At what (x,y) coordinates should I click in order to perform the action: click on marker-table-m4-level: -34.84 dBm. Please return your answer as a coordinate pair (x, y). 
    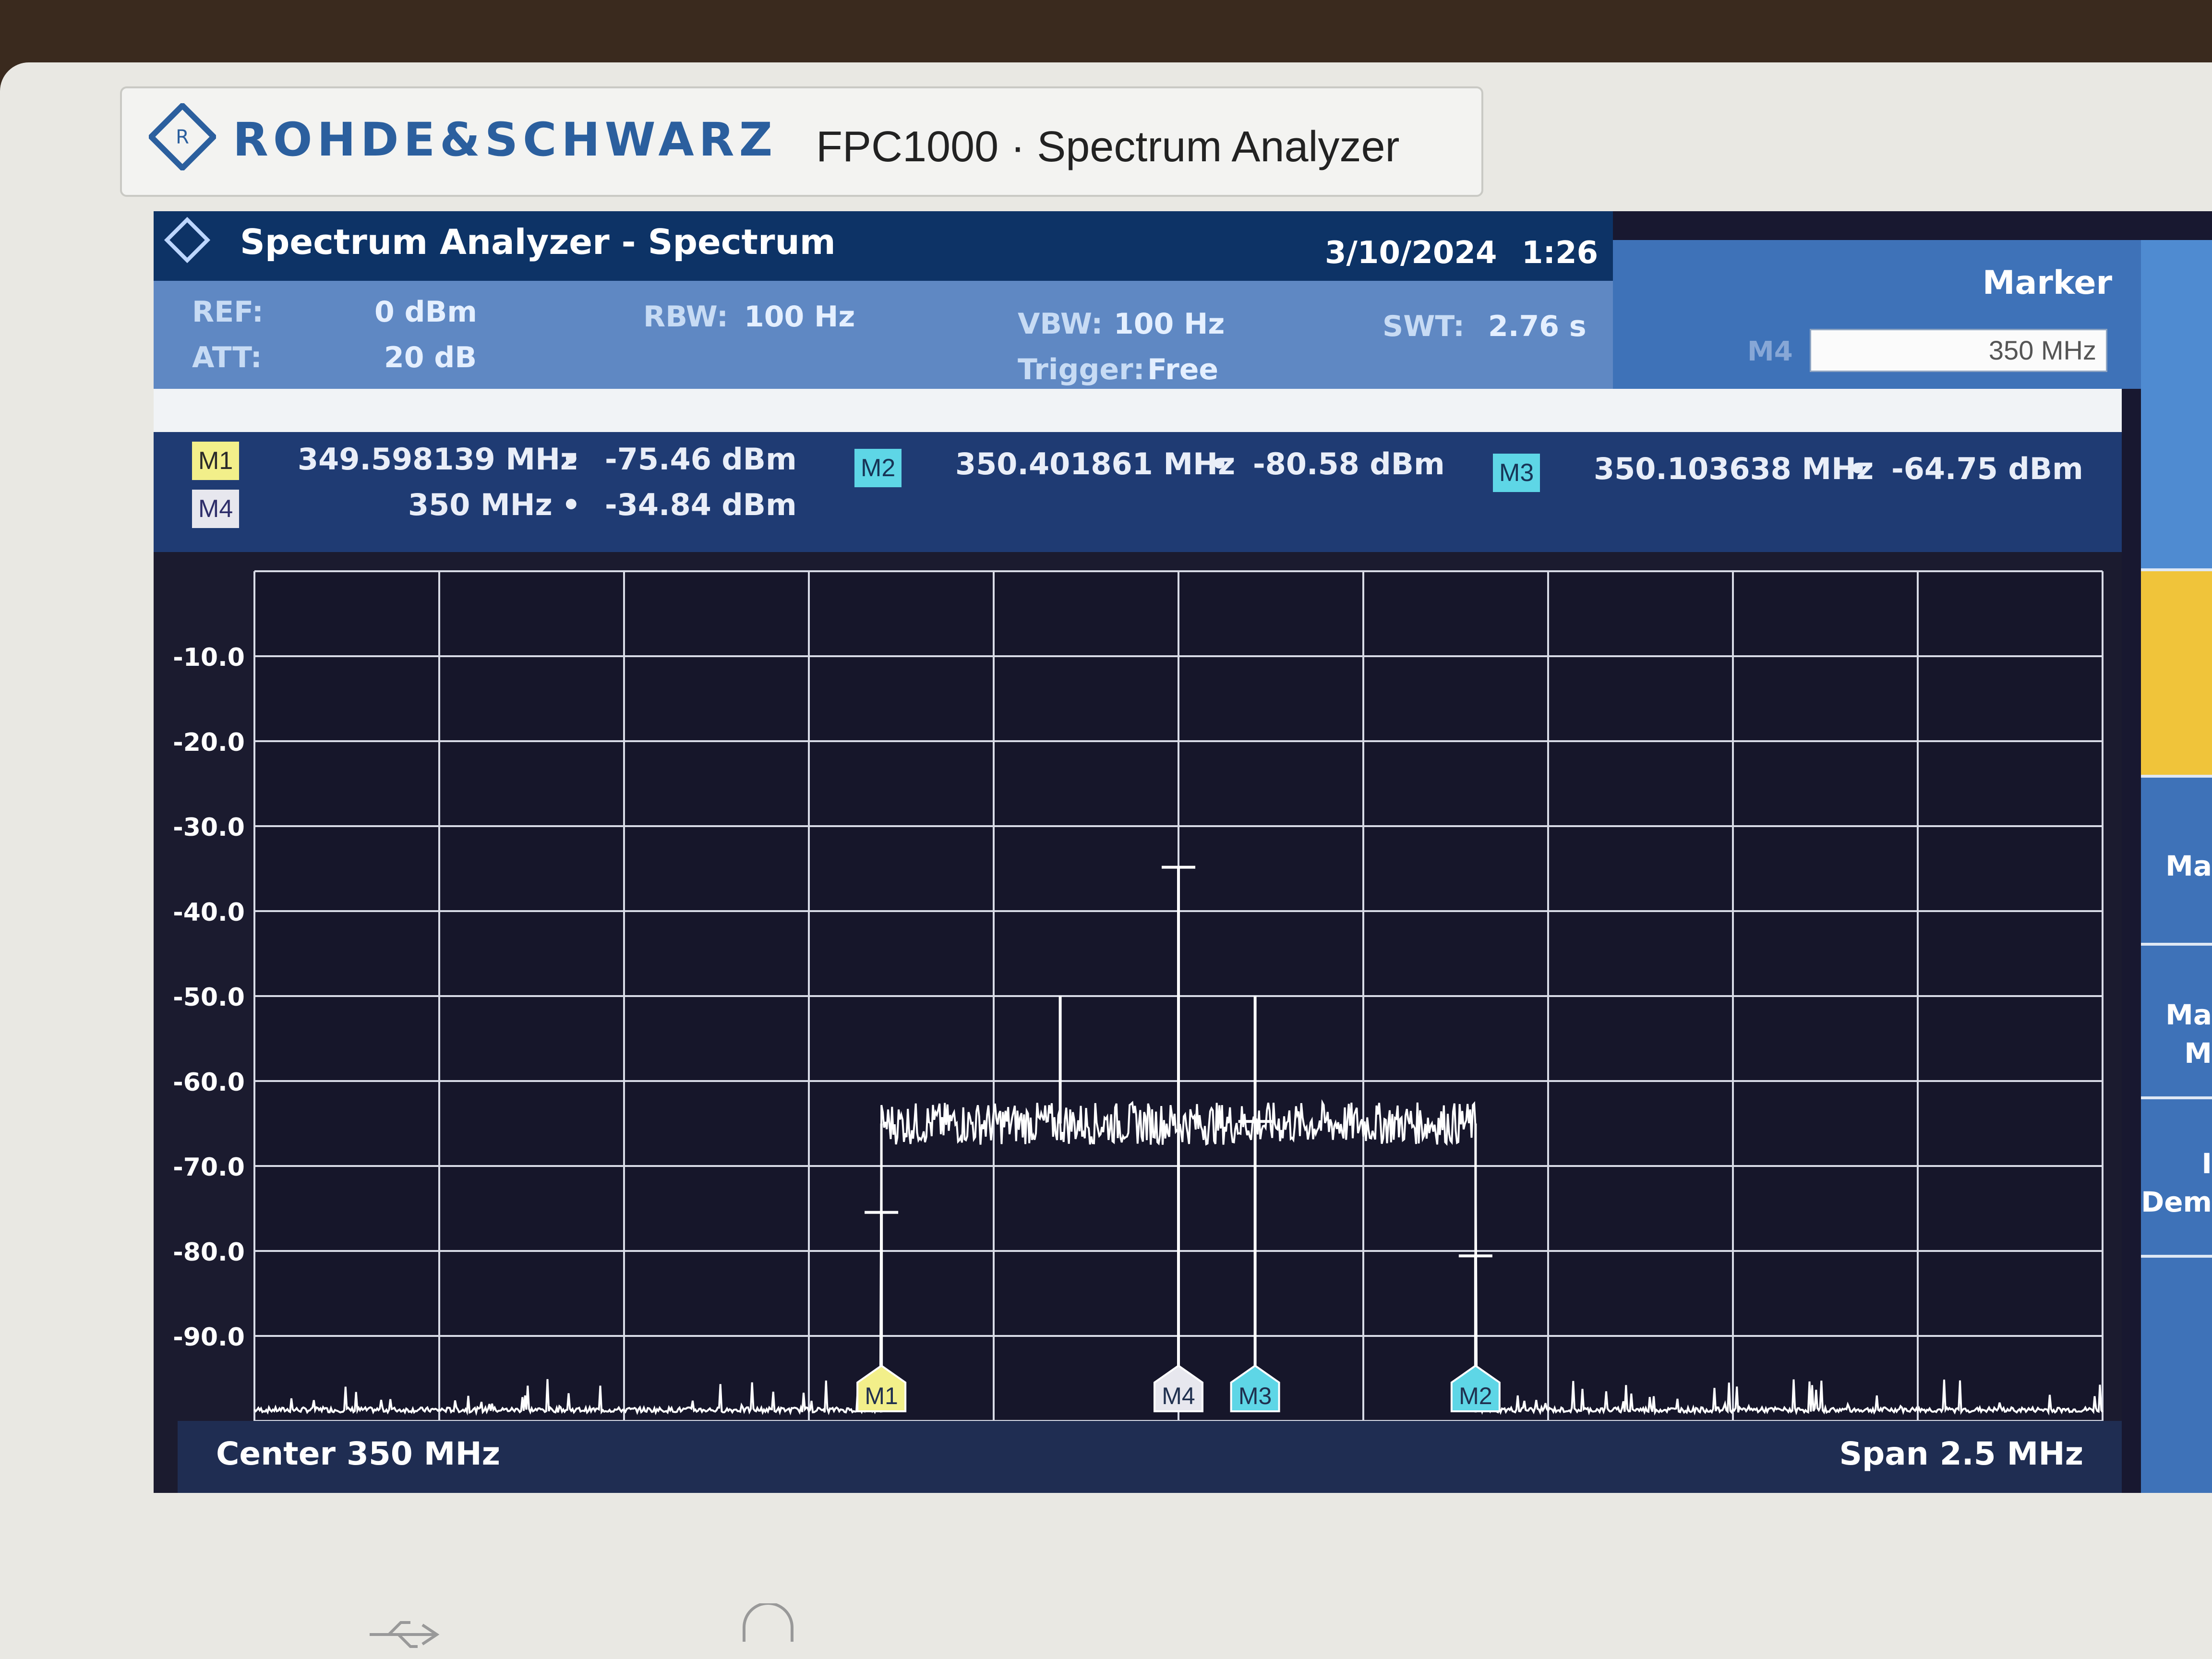
    Looking at the image, I should click on (701, 504).